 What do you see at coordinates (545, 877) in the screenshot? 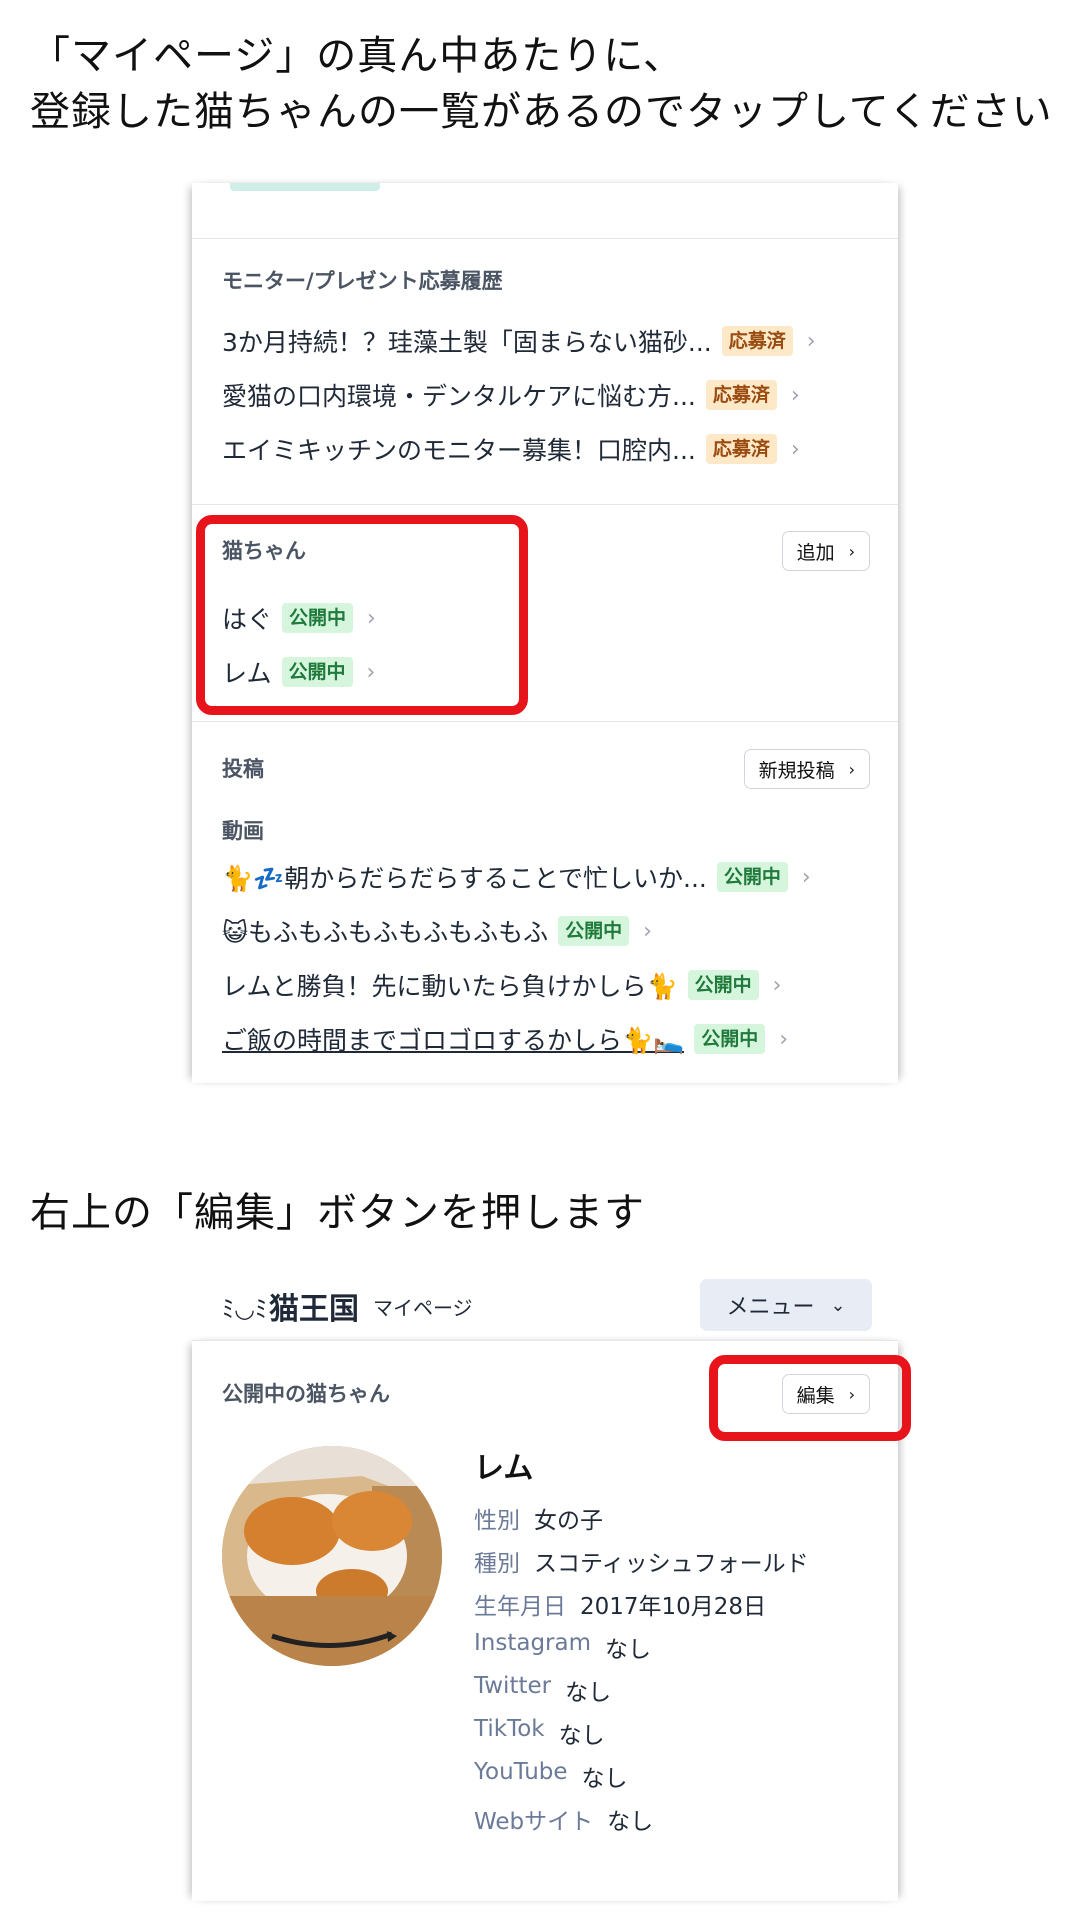
I see `post-item: 🐈💤朝からだらだらすることで忙しいか... 公開中 ›` at bounding box center [545, 877].